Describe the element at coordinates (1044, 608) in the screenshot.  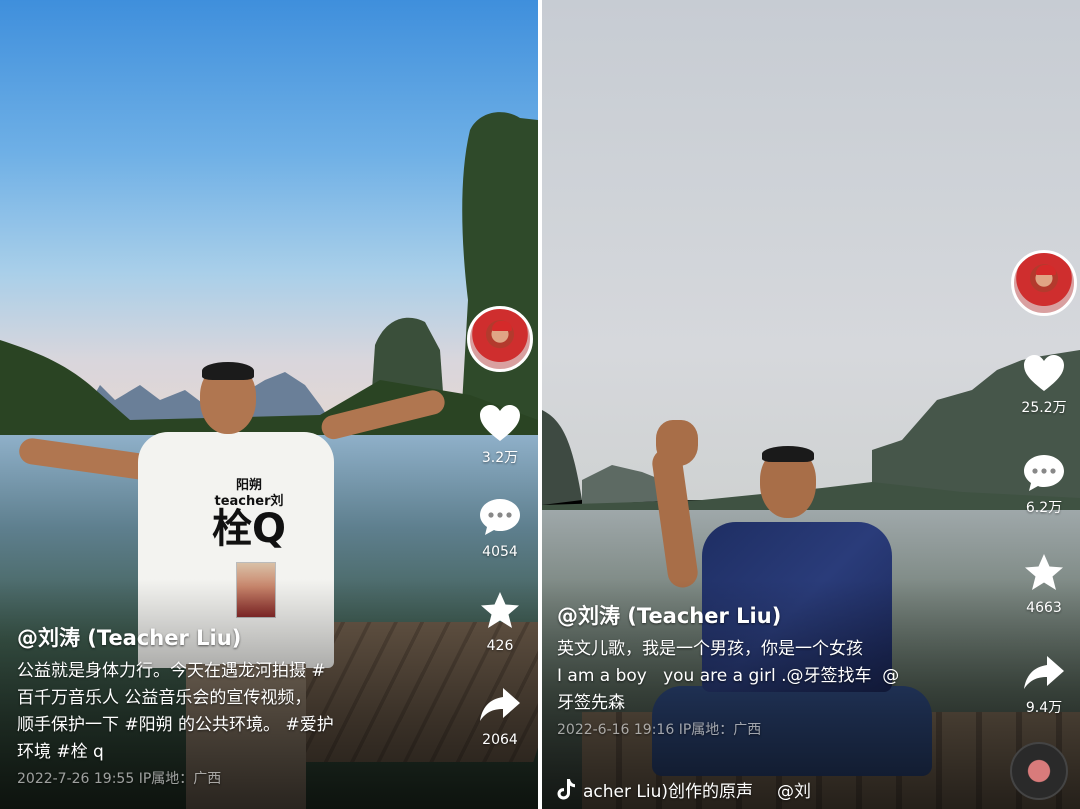
I see `favorite-count: 4663` at that location.